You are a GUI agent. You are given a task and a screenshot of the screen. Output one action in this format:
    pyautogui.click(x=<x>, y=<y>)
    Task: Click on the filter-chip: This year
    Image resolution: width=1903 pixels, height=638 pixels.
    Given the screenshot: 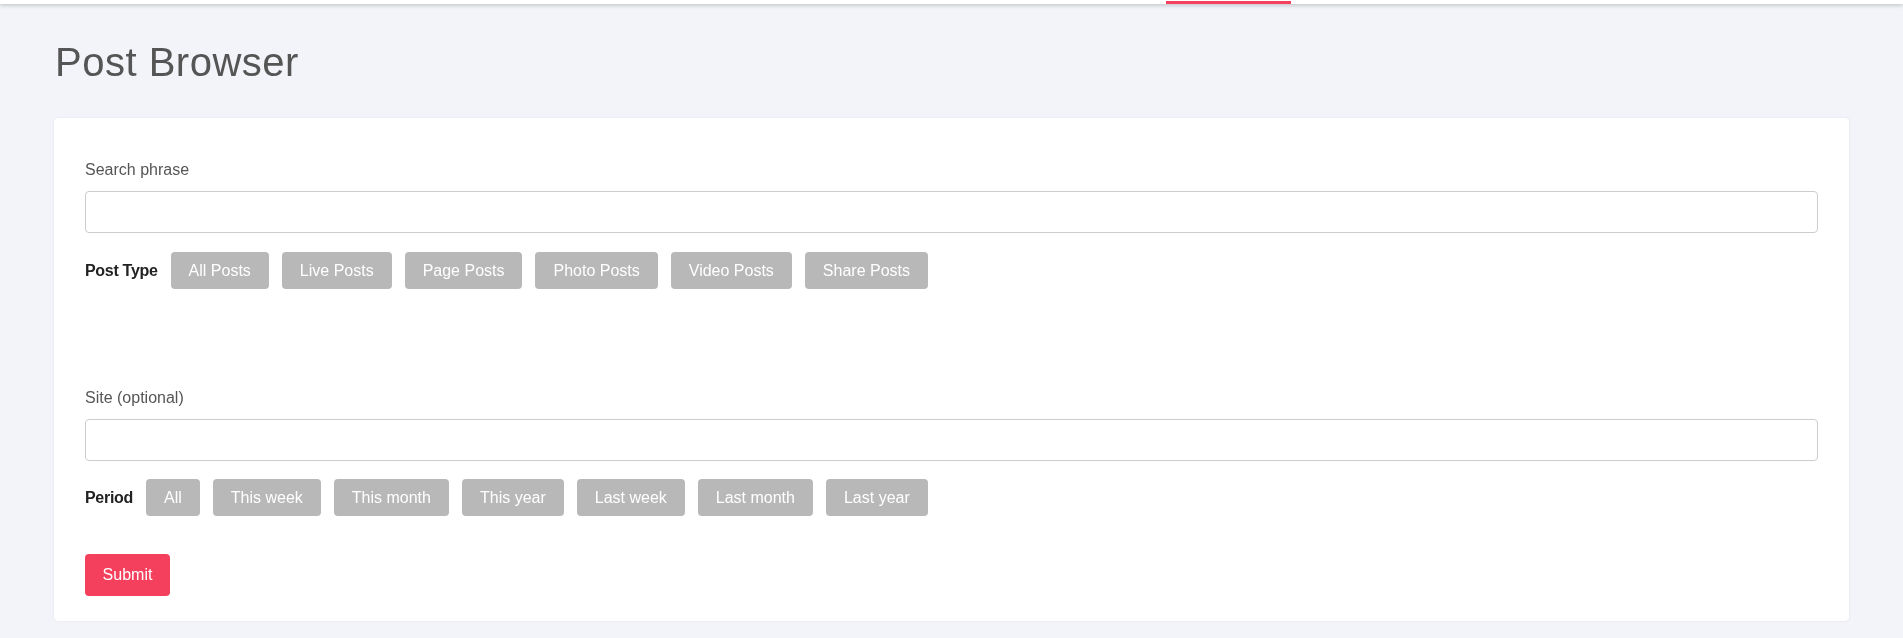 What is the action you would take?
    pyautogui.click(x=512, y=497)
    